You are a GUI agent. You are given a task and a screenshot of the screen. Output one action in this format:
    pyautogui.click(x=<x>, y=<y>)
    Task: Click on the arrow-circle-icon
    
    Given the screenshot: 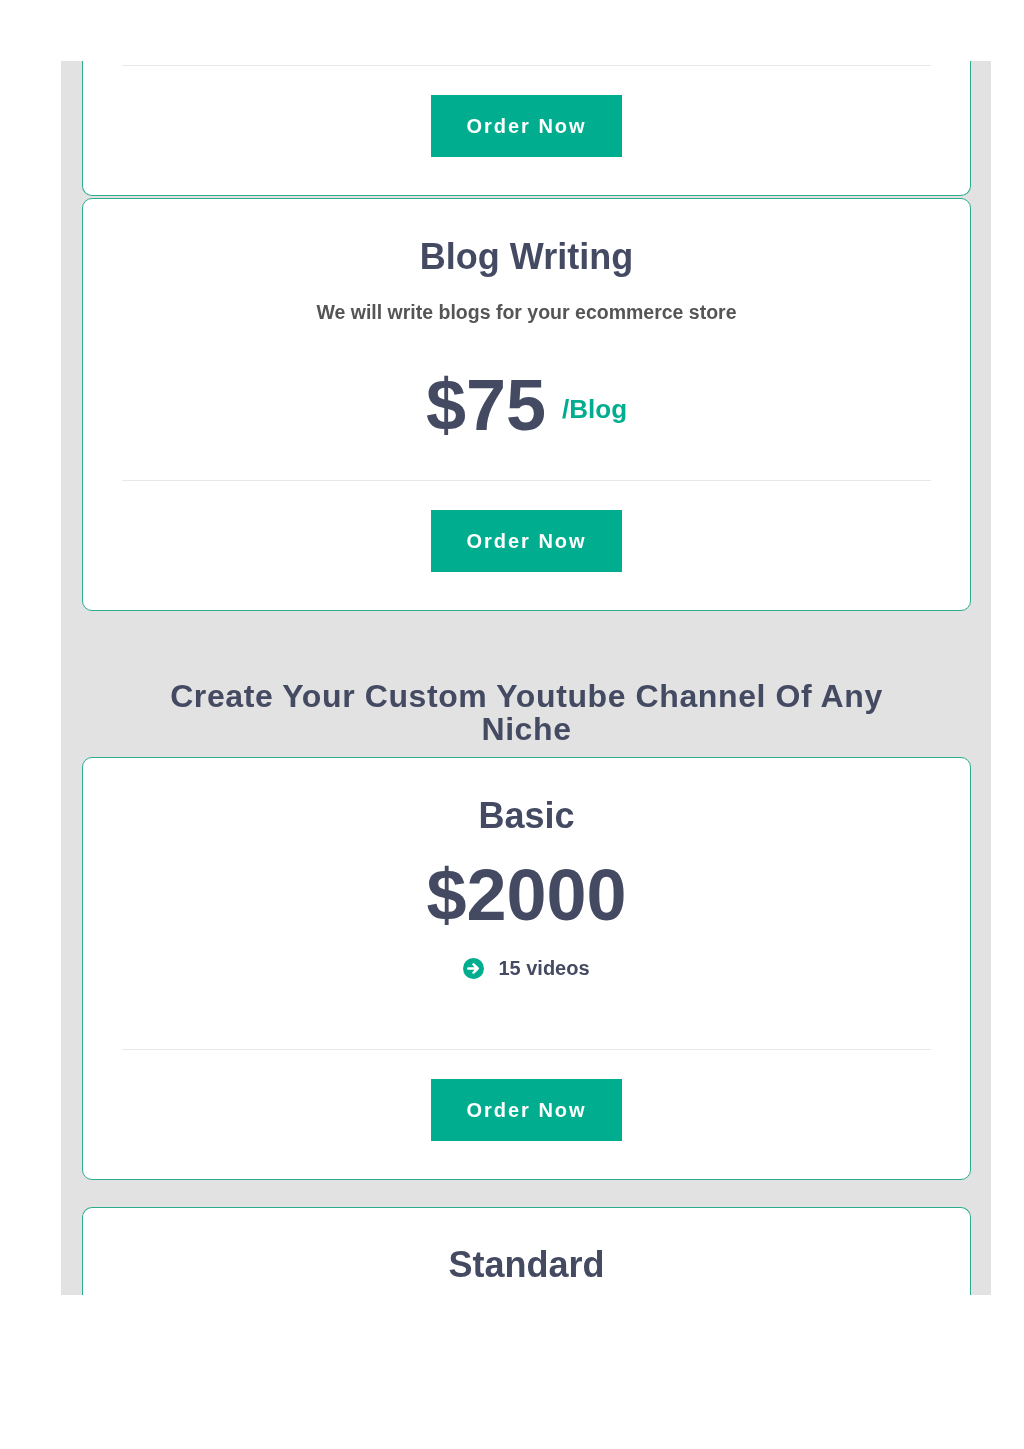 What is the action you would take?
    pyautogui.click(x=474, y=968)
    